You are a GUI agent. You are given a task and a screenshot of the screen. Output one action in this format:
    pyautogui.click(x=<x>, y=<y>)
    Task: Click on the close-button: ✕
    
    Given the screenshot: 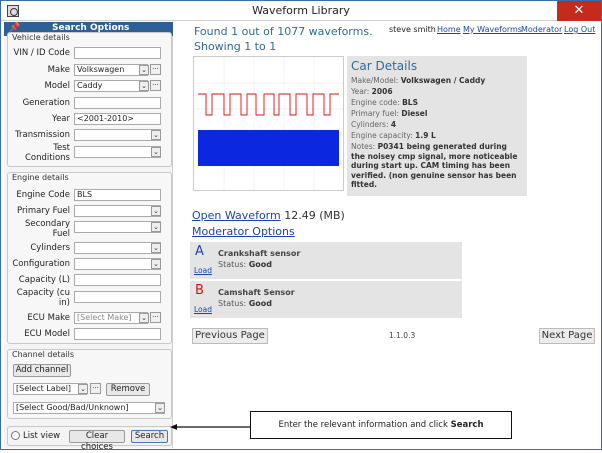 What is the action you would take?
    pyautogui.click(x=579, y=11)
    